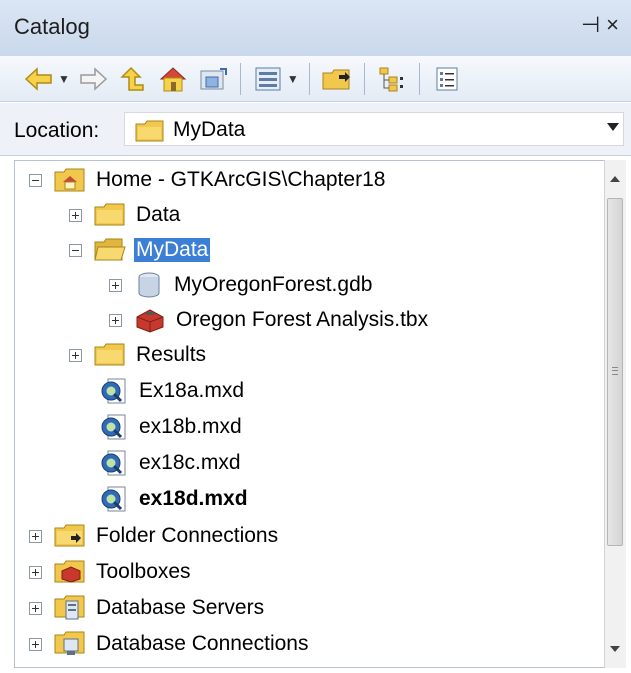 Image resolution: width=631 pixels, height=673 pixels. What do you see at coordinates (315, 79) in the screenshot?
I see `catalog-toolbar: ▼ ▼` at bounding box center [315, 79].